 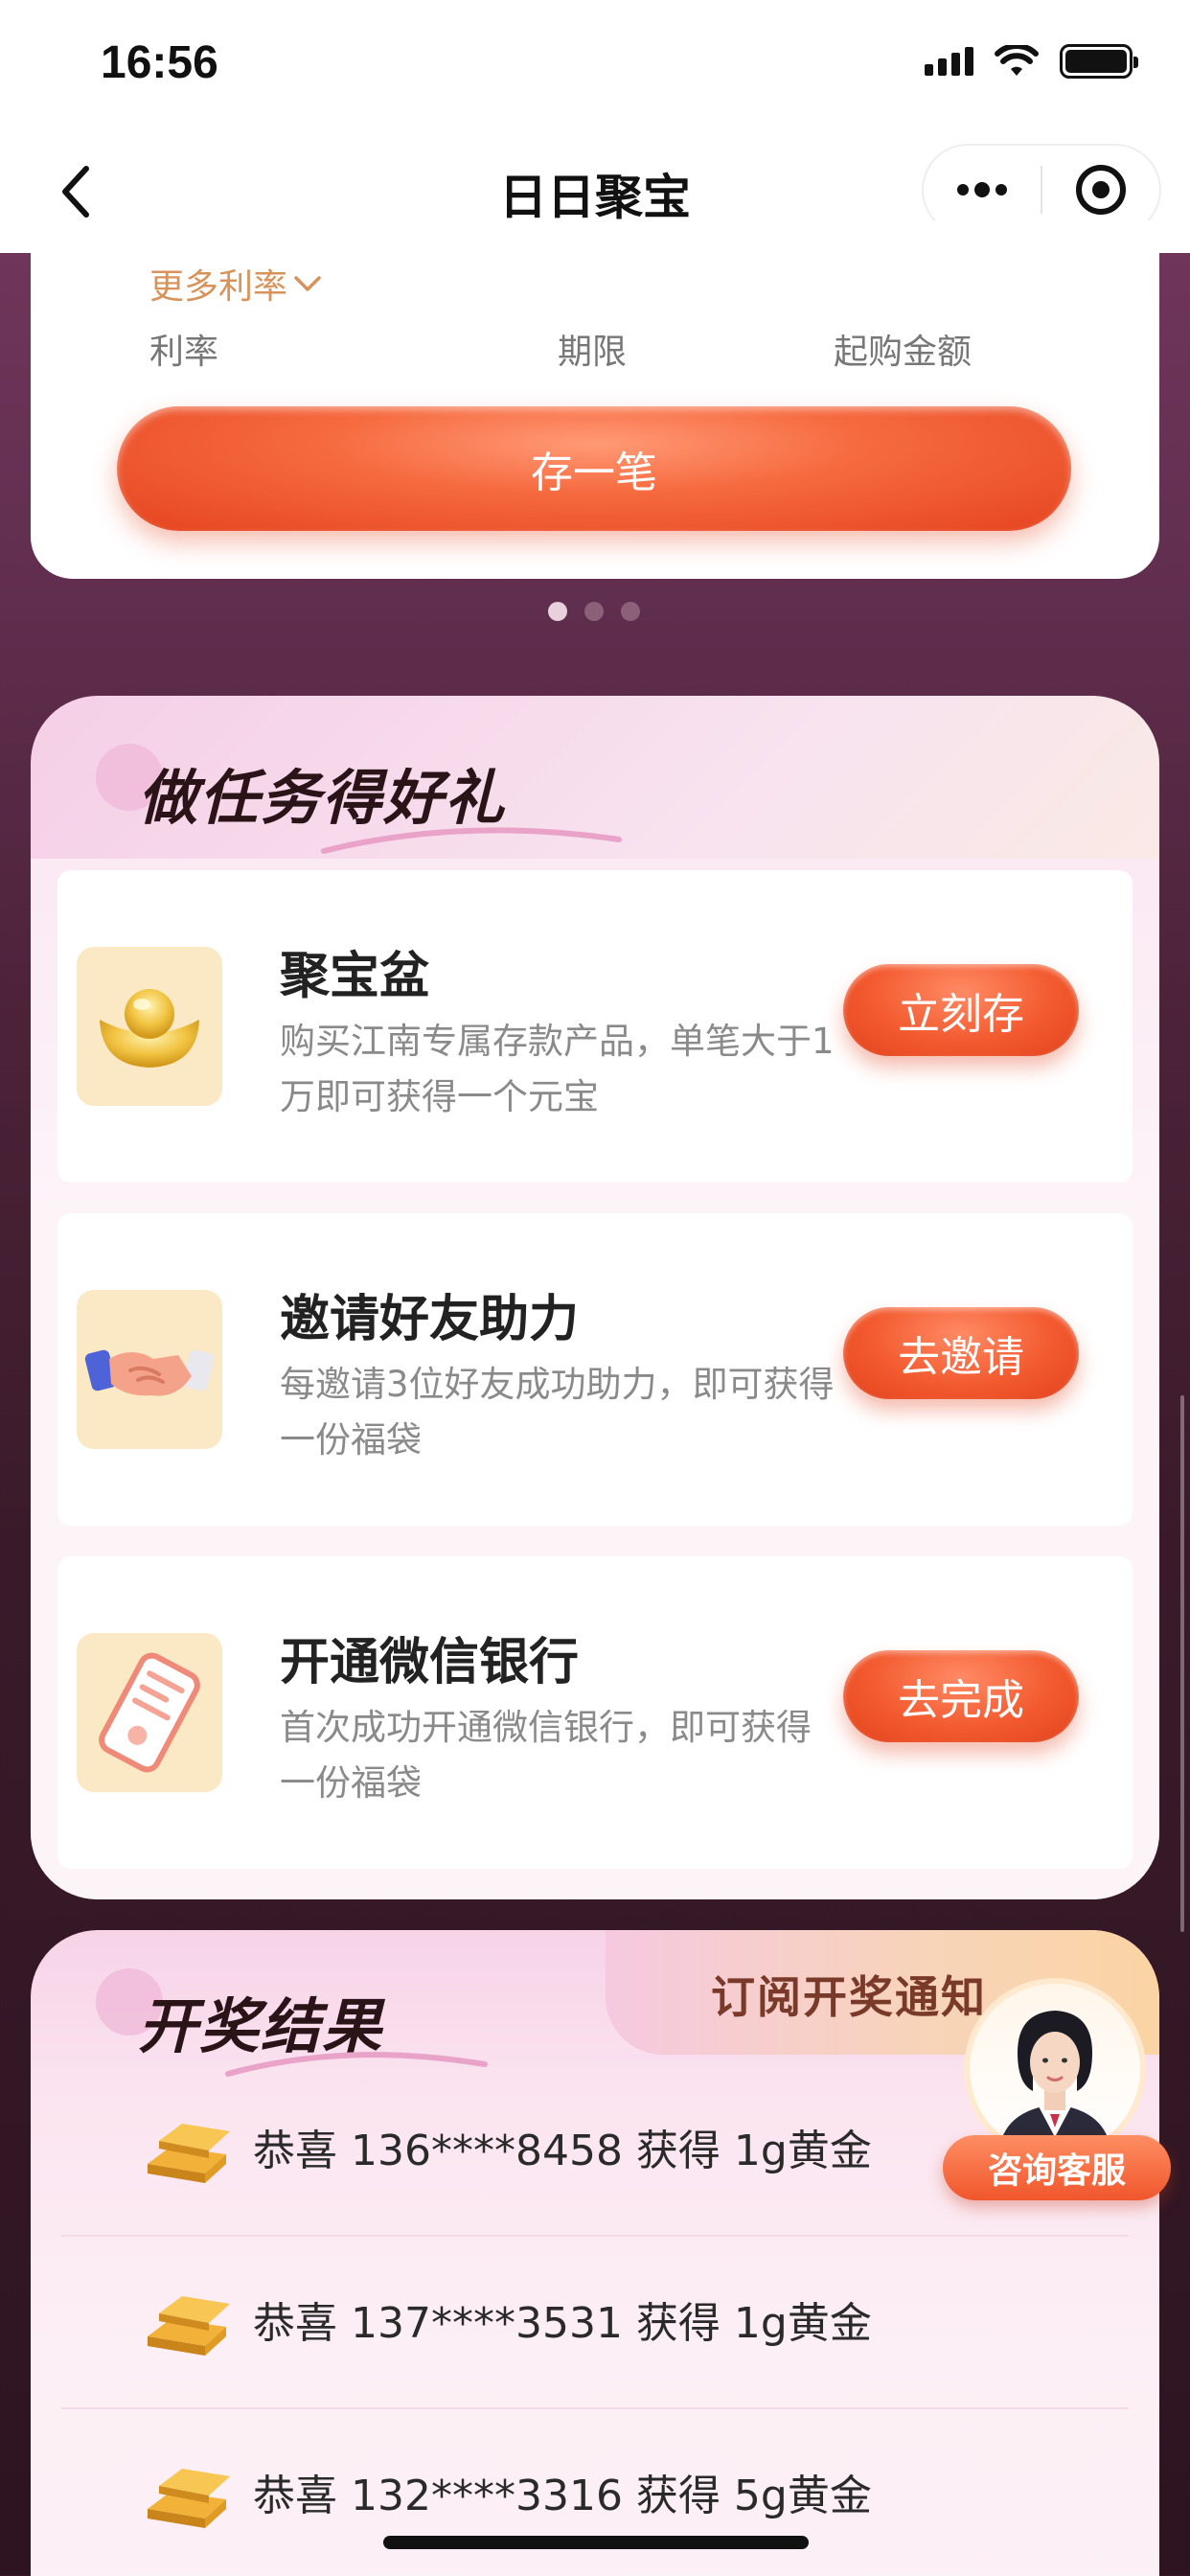 What do you see at coordinates (1101, 190) in the screenshot?
I see `target-icon` at bounding box center [1101, 190].